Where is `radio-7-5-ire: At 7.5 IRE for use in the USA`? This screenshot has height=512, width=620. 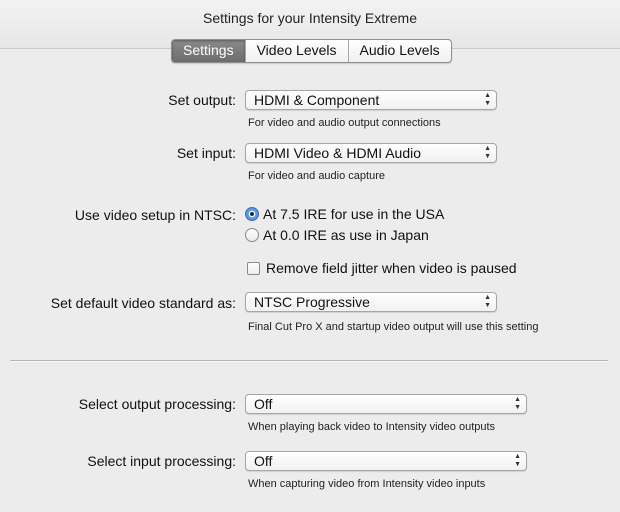
radio-7-5-ire: At 7.5 IRE for use in the USA is located at coordinates (344, 214).